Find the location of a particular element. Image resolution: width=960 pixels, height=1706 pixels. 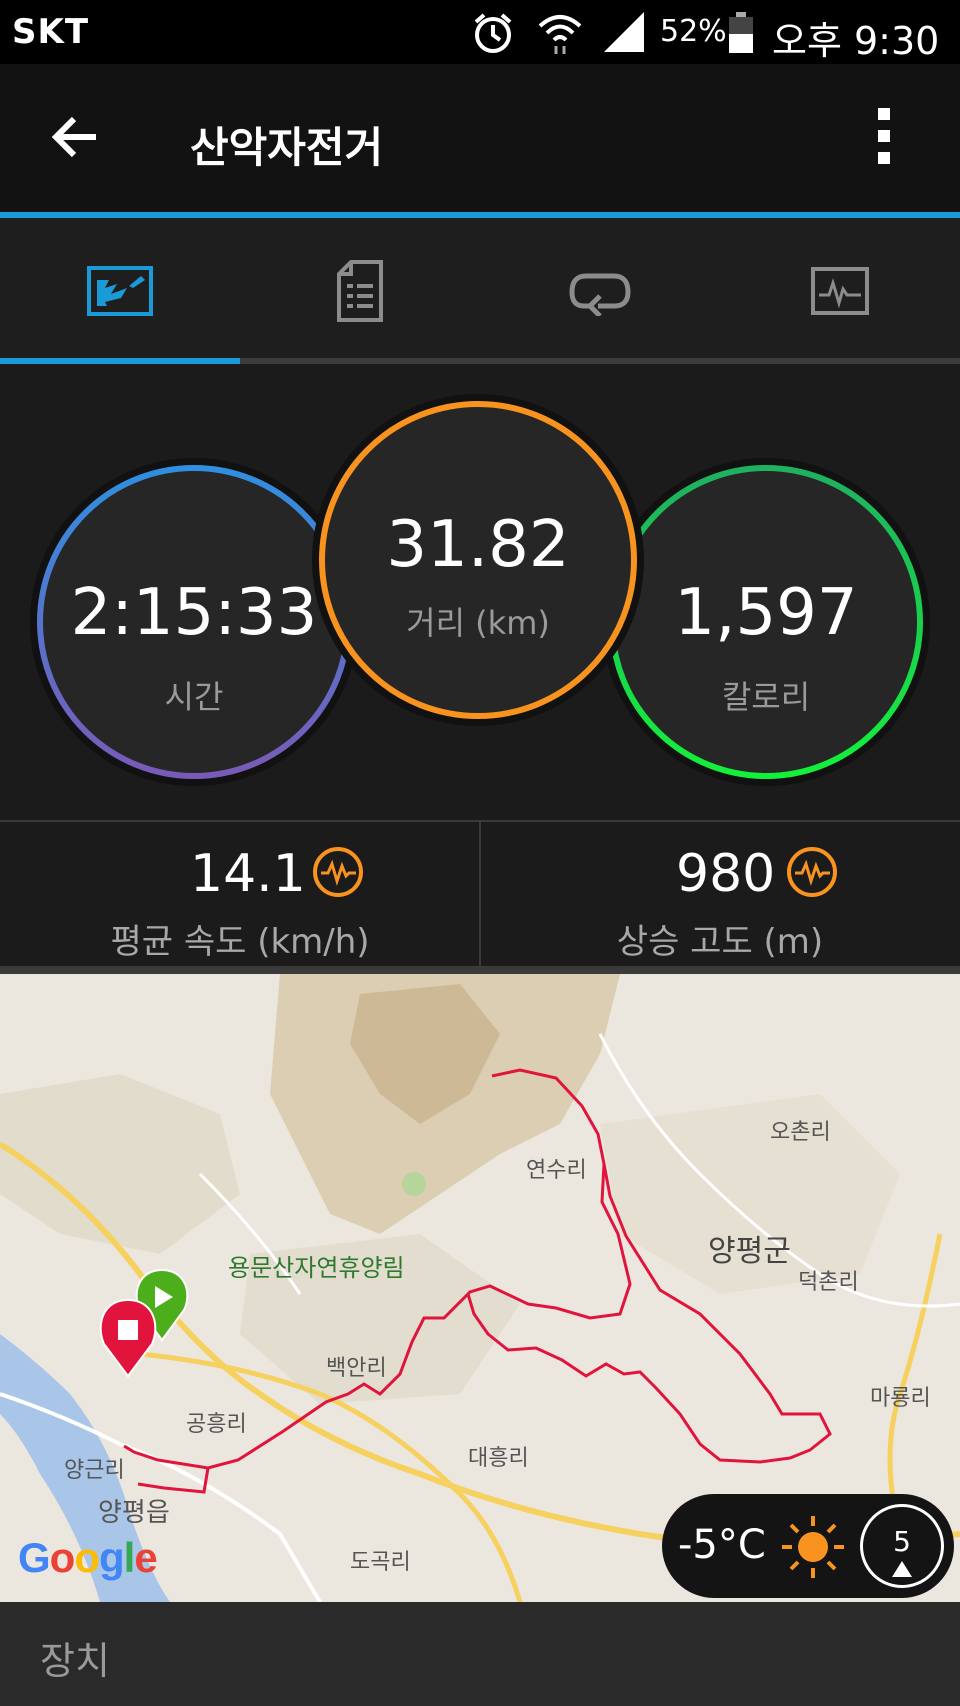

weather-widget: -5°C 5 is located at coordinates (808, 1546).